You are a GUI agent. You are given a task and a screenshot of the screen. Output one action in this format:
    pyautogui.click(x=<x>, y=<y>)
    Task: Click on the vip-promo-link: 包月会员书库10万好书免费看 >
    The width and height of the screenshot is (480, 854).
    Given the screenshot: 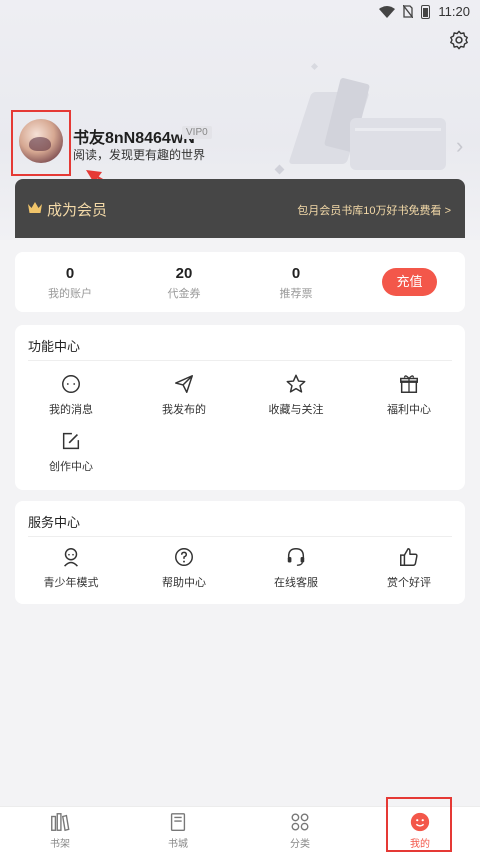 What is the action you would take?
    pyautogui.click(x=374, y=210)
    